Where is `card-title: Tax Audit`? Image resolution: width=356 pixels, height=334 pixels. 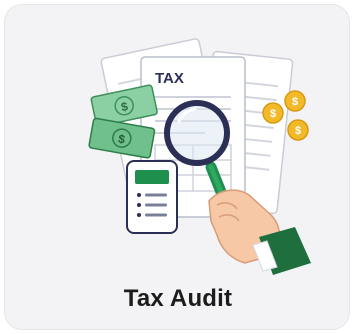
card-title: Tax Audit is located at coordinates (178, 298).